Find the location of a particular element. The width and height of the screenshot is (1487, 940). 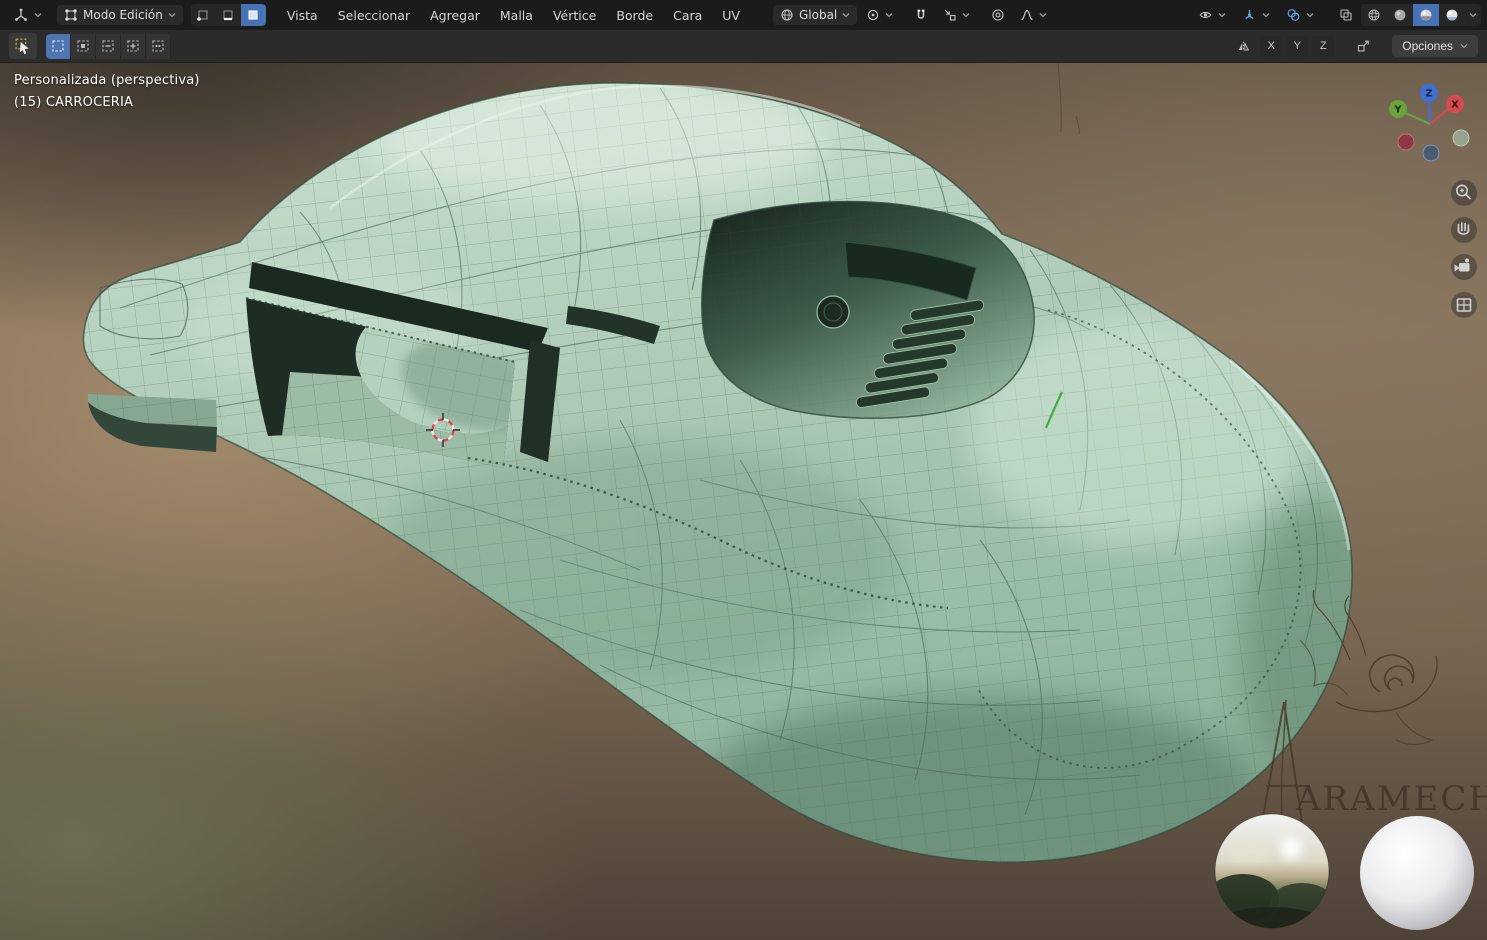

menu-cara: Cara is located at coordinates (687, 15).